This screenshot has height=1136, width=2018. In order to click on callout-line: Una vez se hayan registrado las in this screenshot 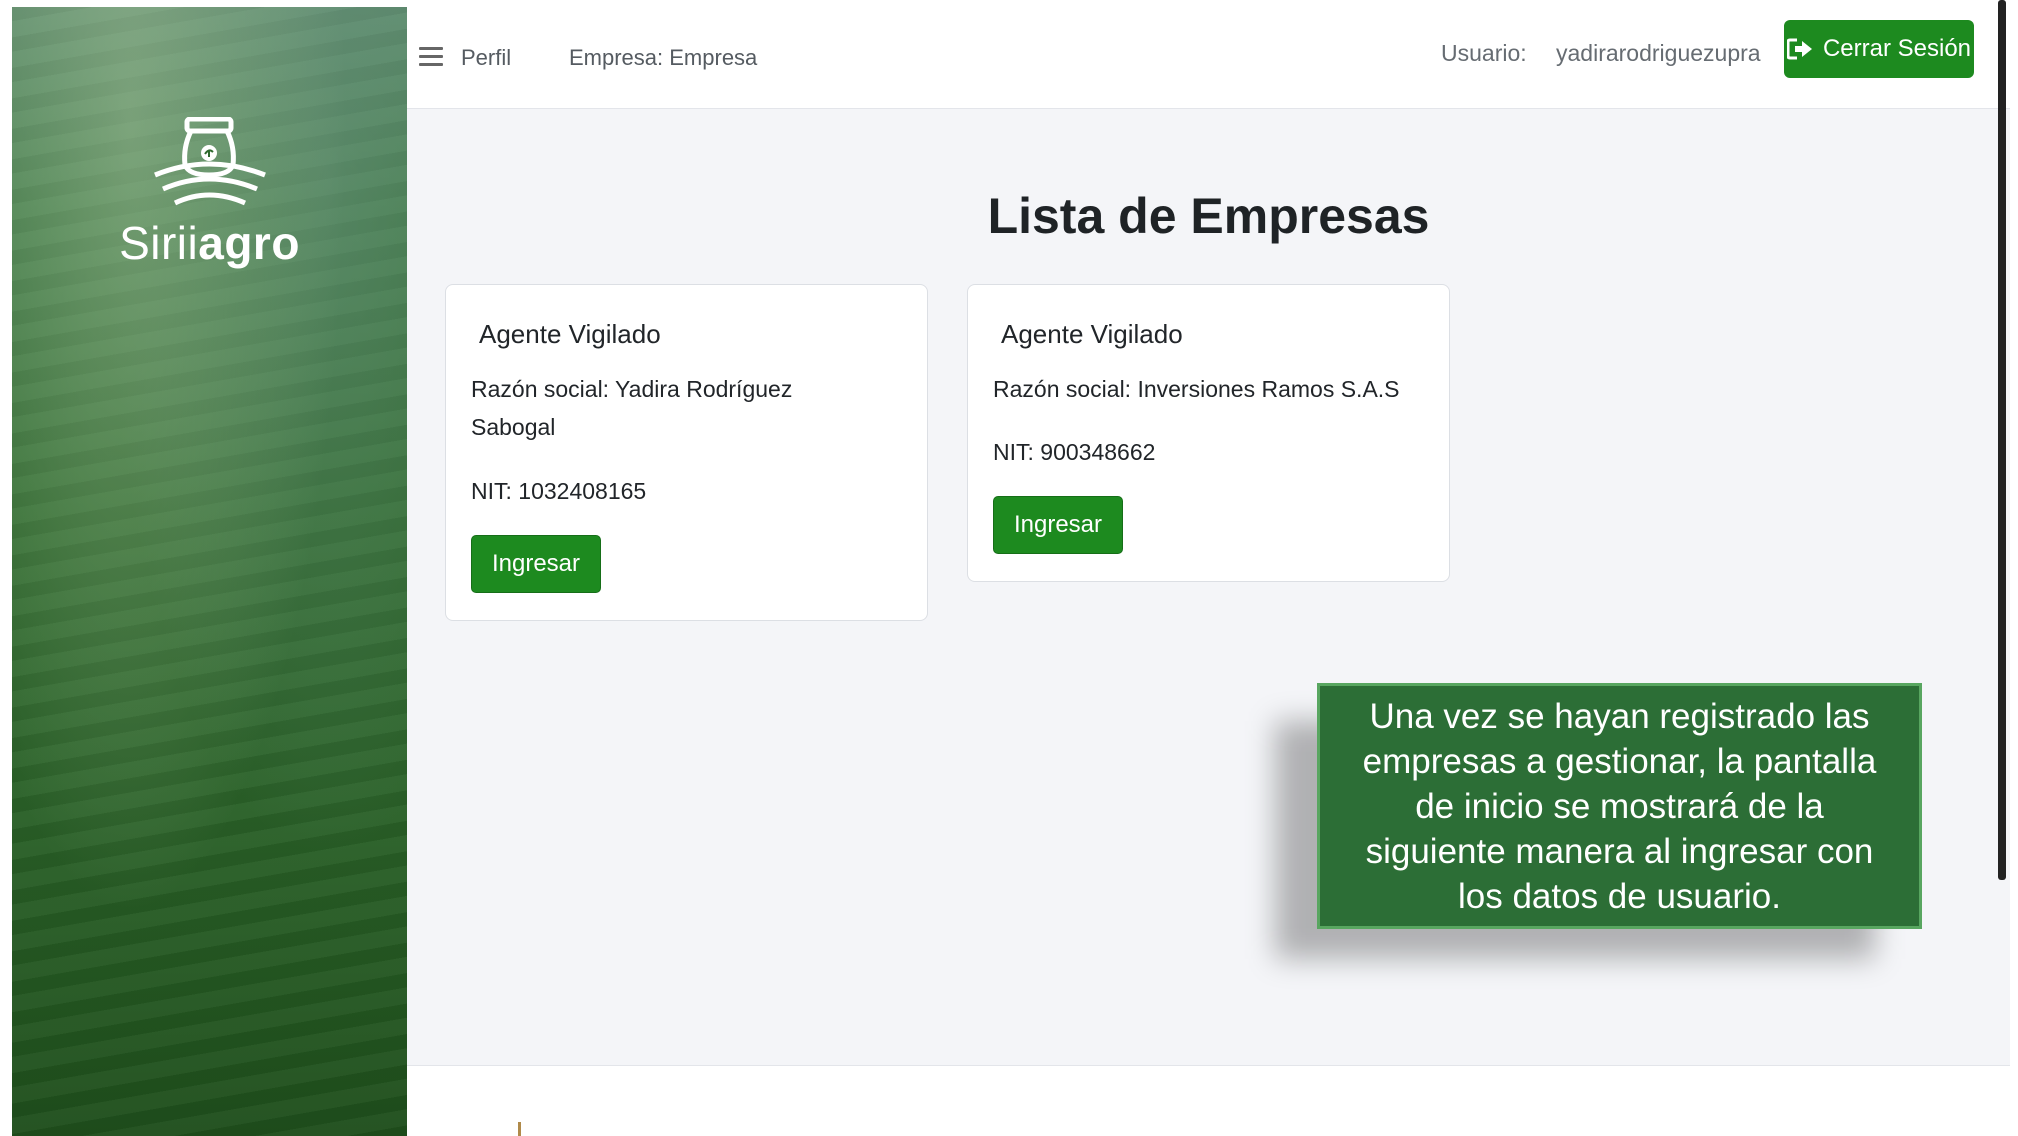, I will do `click(1619, 716)`.